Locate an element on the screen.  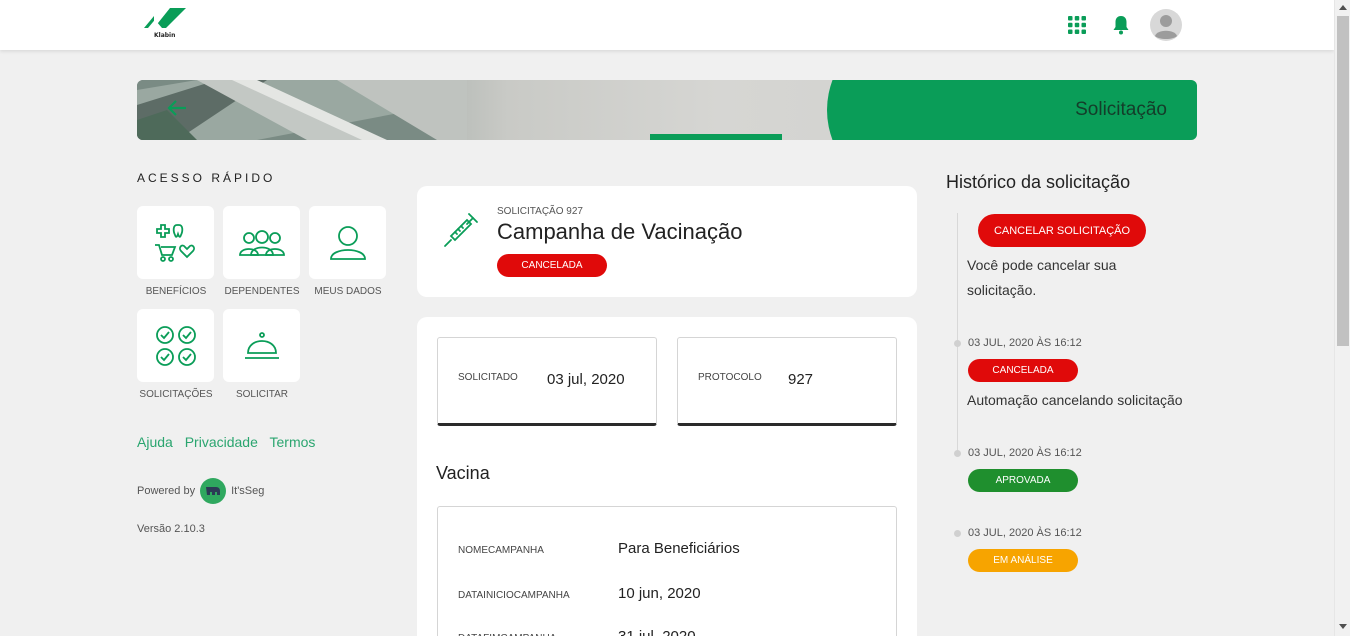
top-bar: Klabin is located at coordinates (667, 25).